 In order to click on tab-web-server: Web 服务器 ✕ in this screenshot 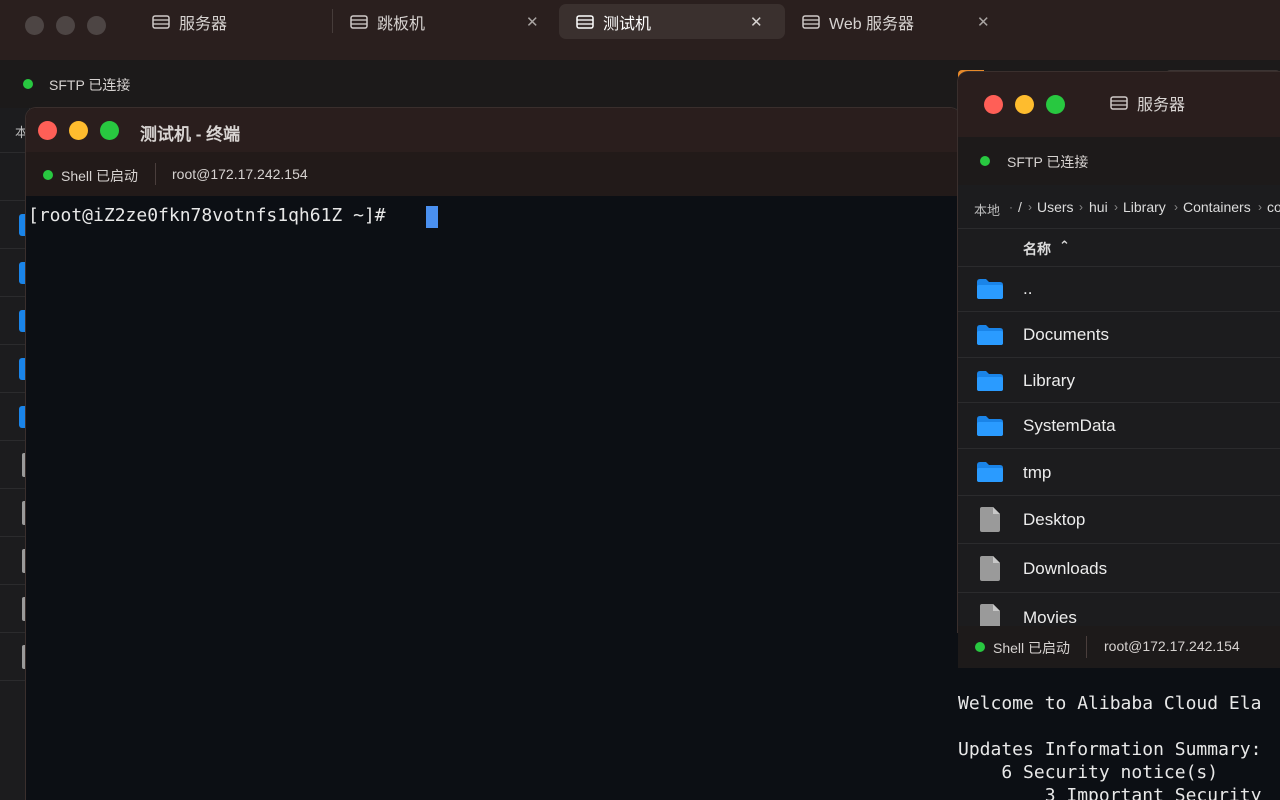, I will do `click(902, 21)`.